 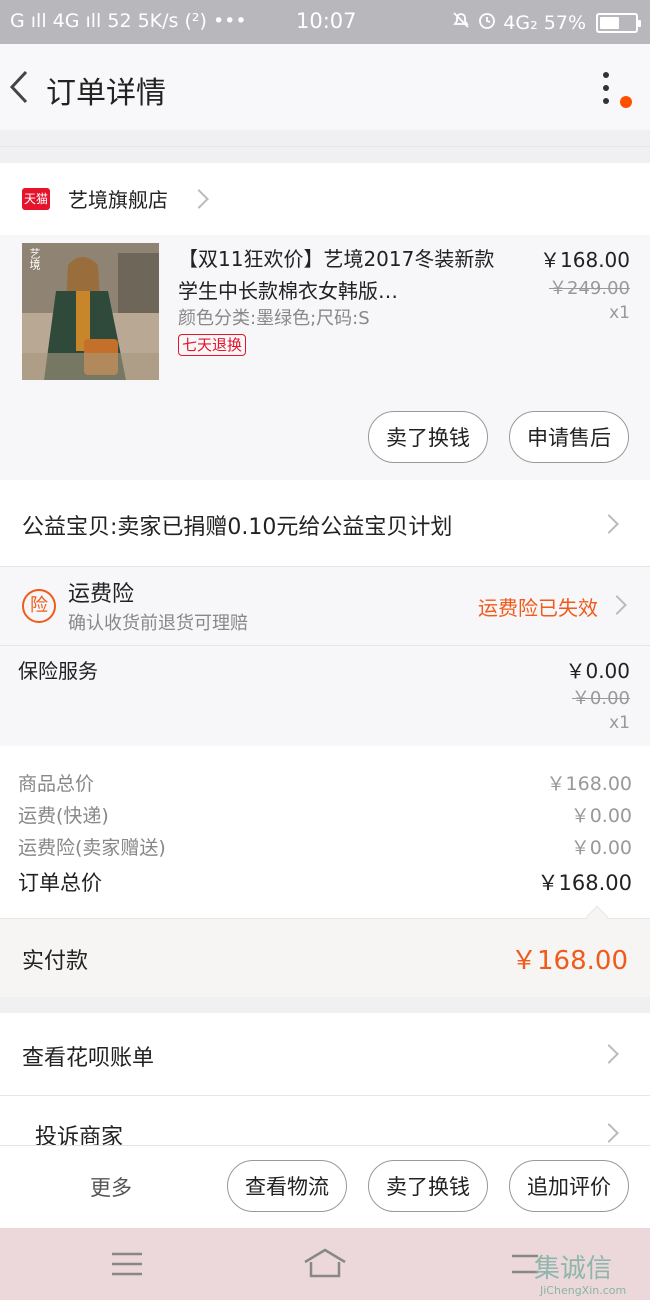 I want to click on insurance-icon: 险, so click(x=39, y=606).